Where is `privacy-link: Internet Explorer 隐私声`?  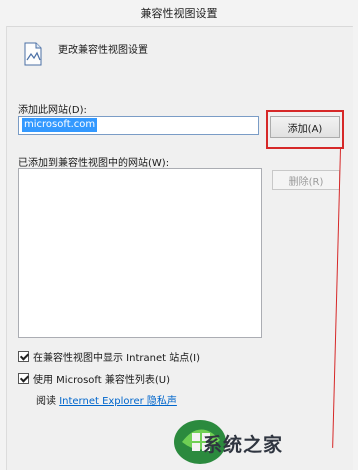 privacy-link: Internet Explorer 隐私声 is located at coordinates (118, 401).